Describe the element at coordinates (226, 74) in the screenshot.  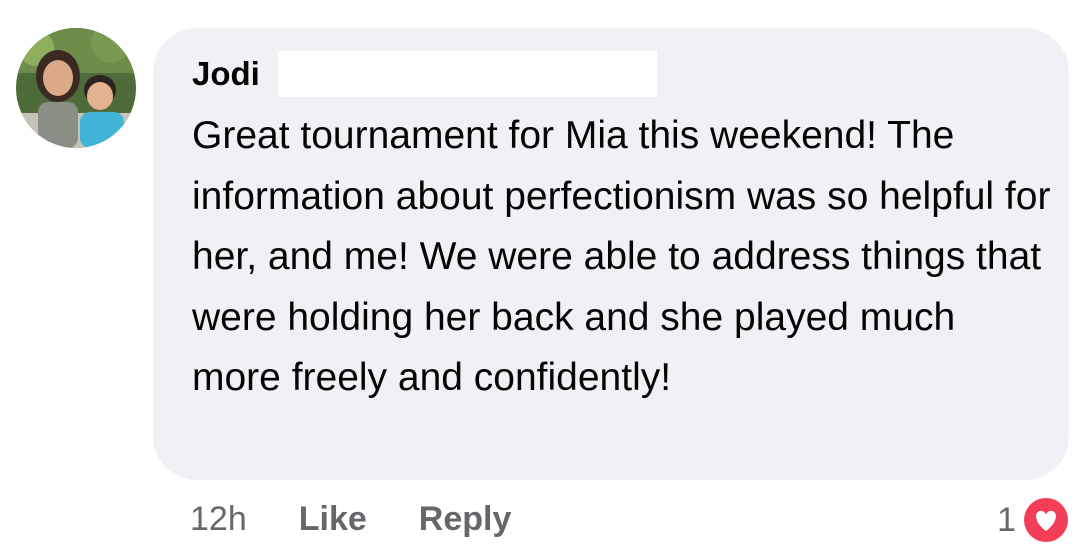
I see `author-name: Jodi` at that location.